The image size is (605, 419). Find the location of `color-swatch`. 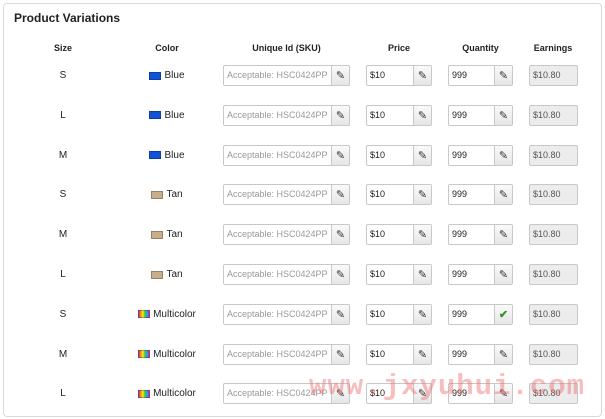

color-swatch is located at coordinates (155, 115).